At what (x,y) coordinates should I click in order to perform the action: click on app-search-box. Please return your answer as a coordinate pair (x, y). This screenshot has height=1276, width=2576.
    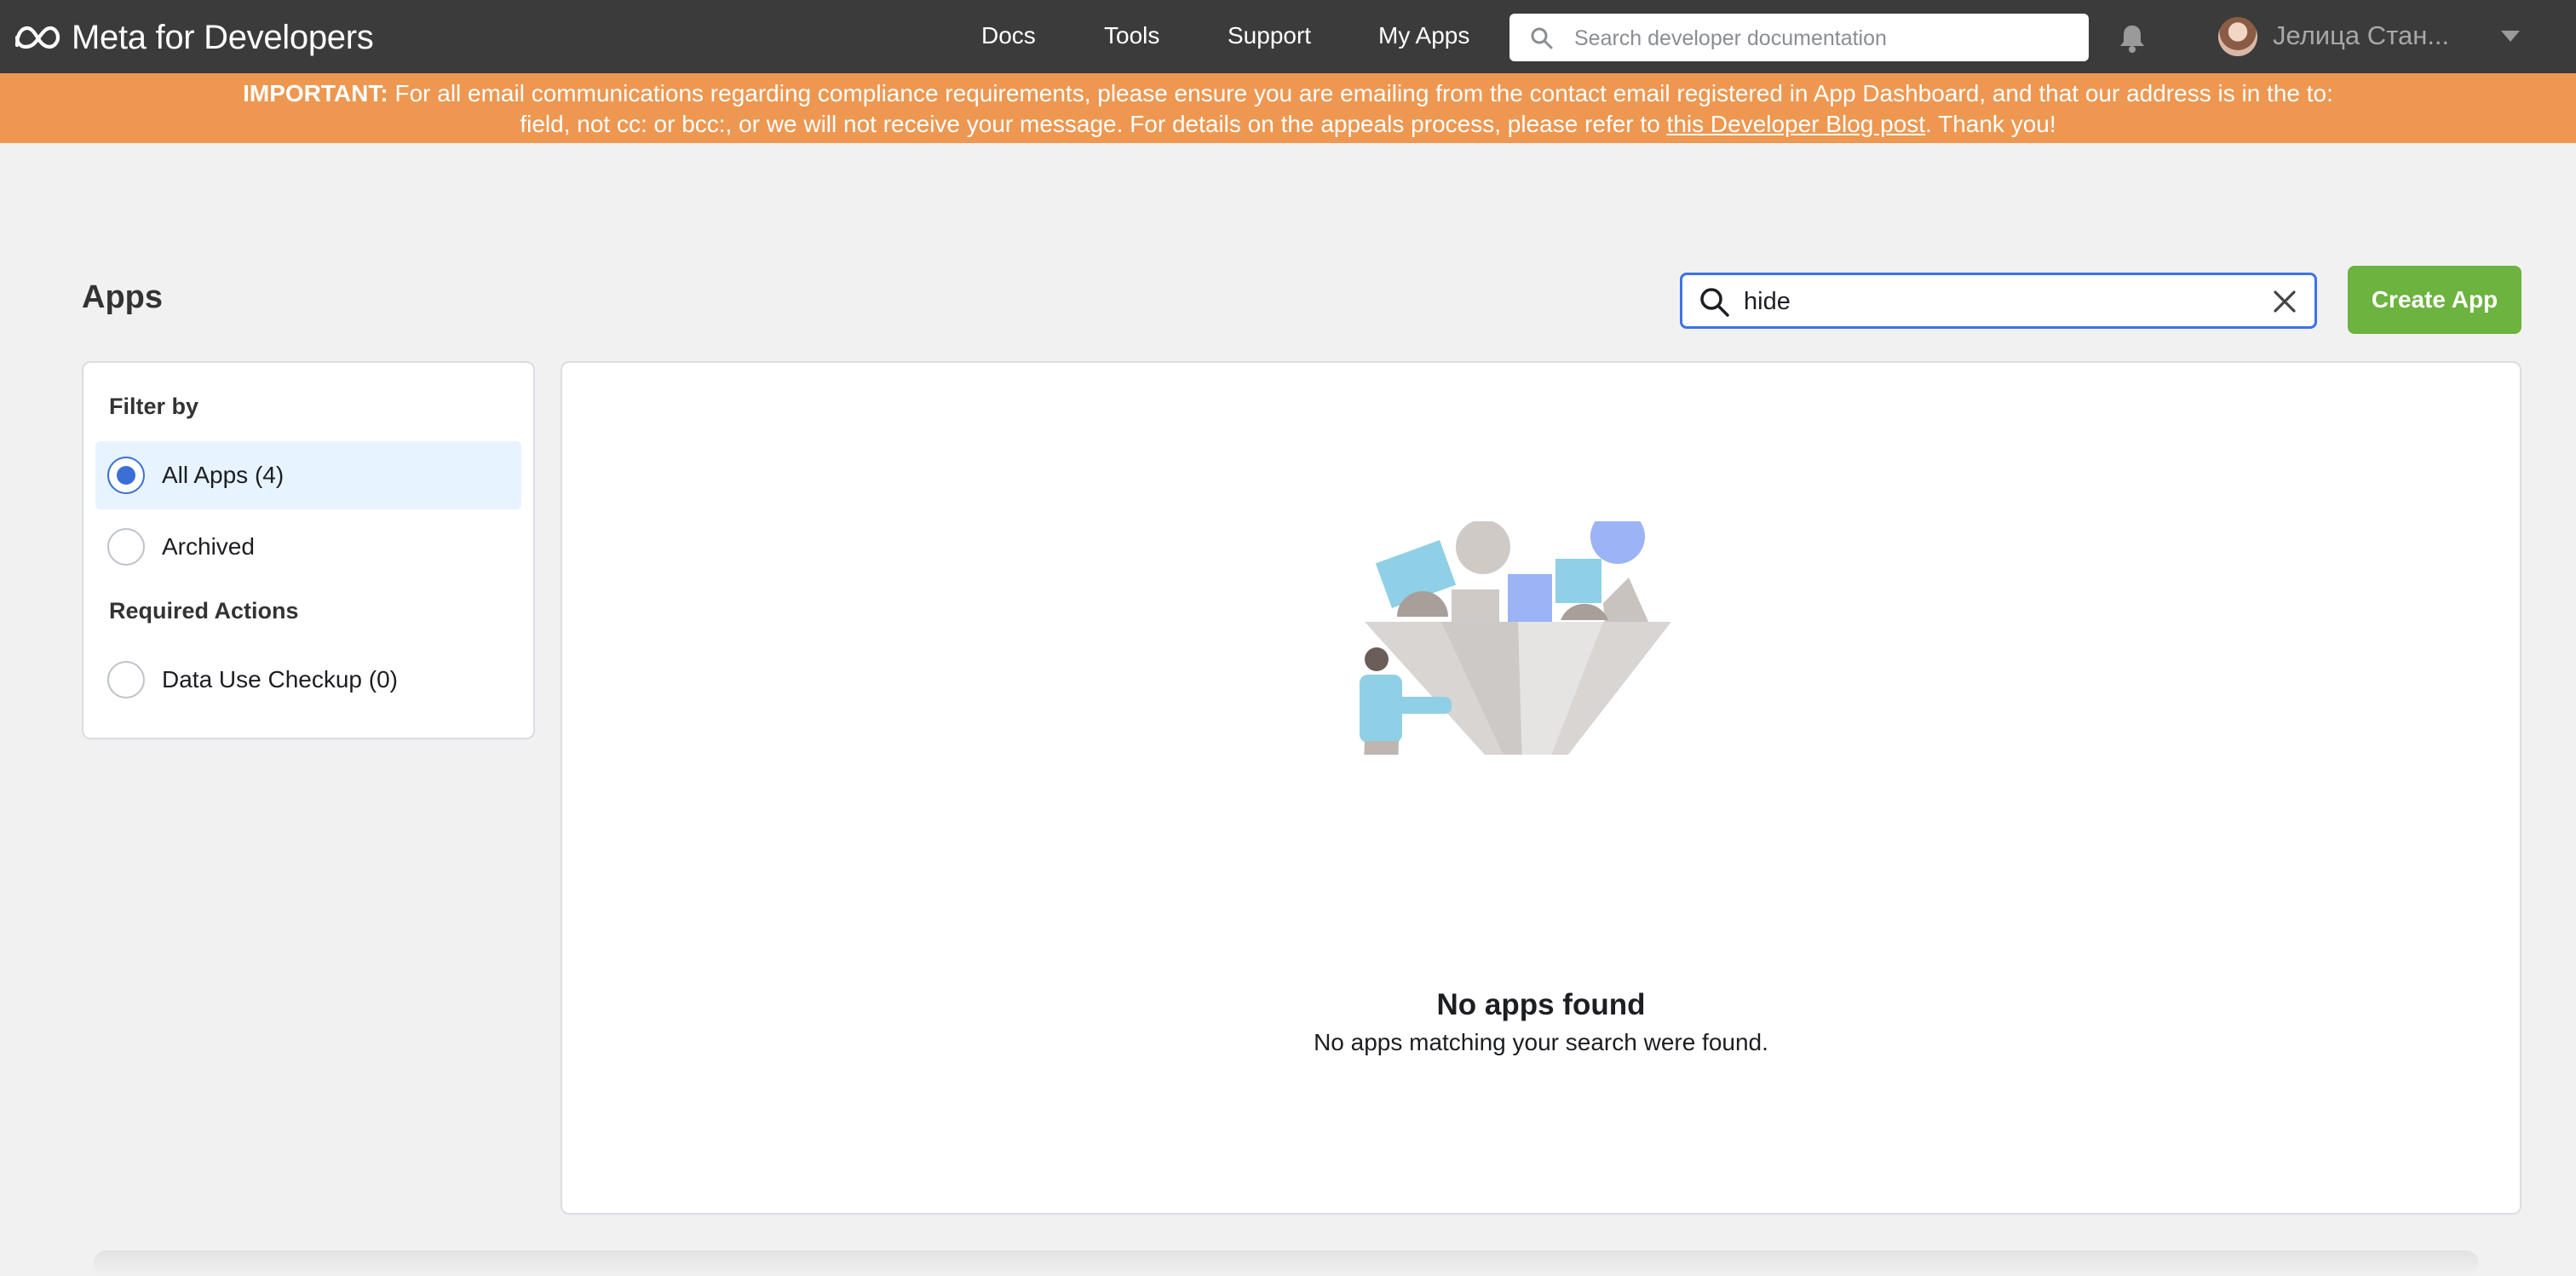
    Looking at the image, I should click on (1999, 301).